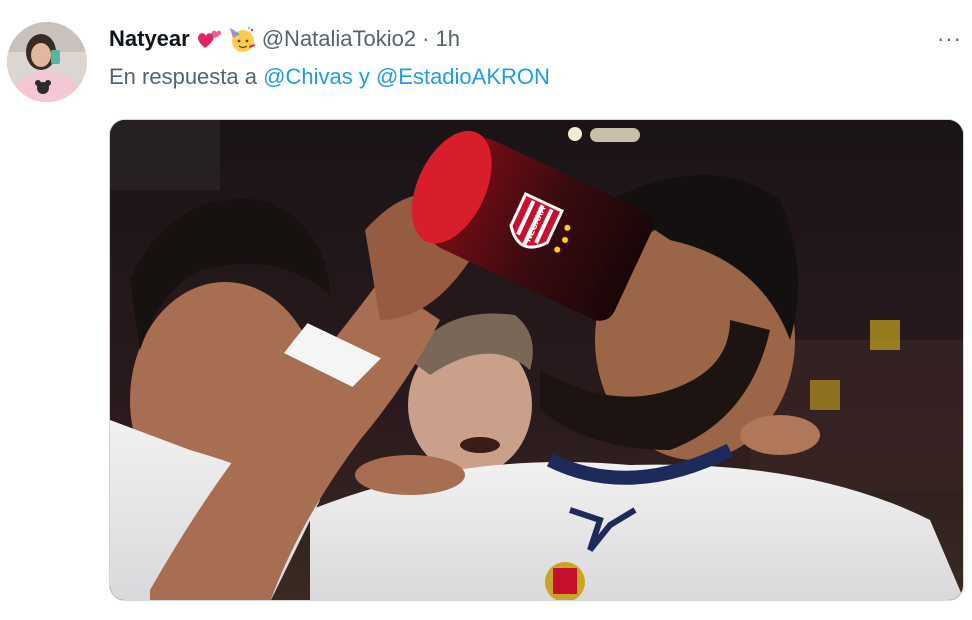  What do you see at coordinates (364, 76) in the screenshot?
I see `mention-conjunction: y` at bounding box center [364, 76].